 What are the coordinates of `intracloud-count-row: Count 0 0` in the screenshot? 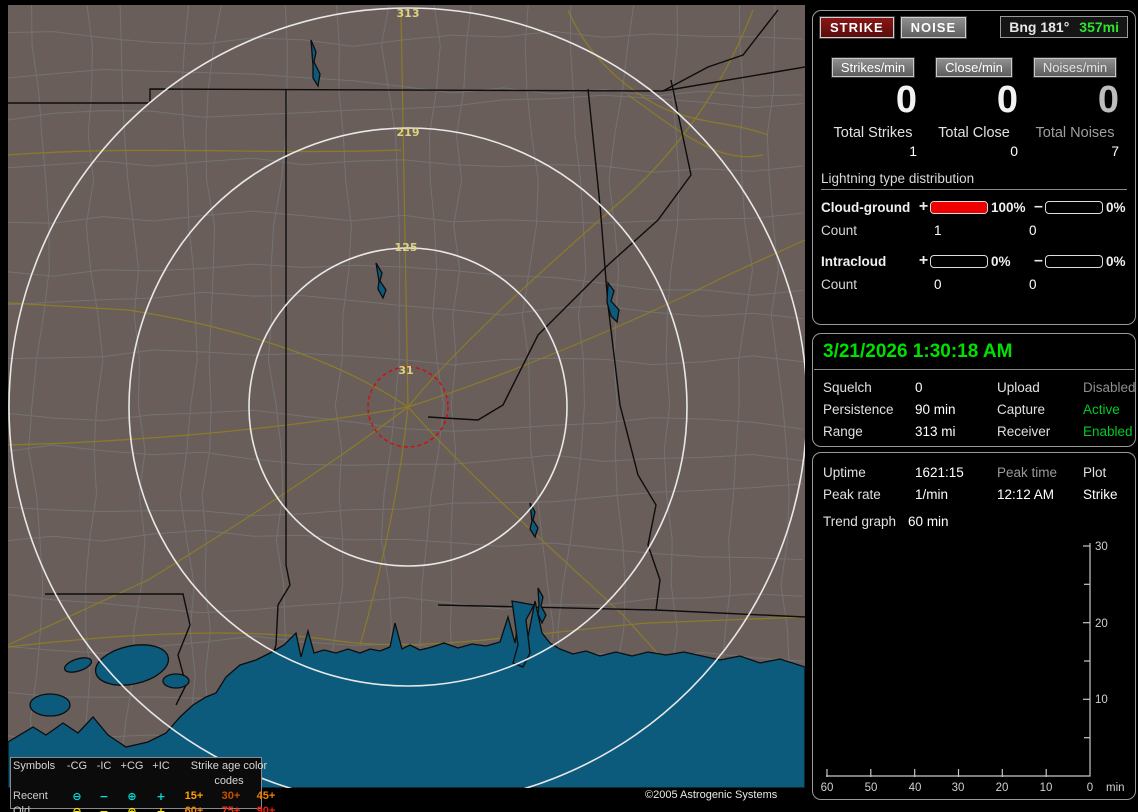 It's located at (974, 284).